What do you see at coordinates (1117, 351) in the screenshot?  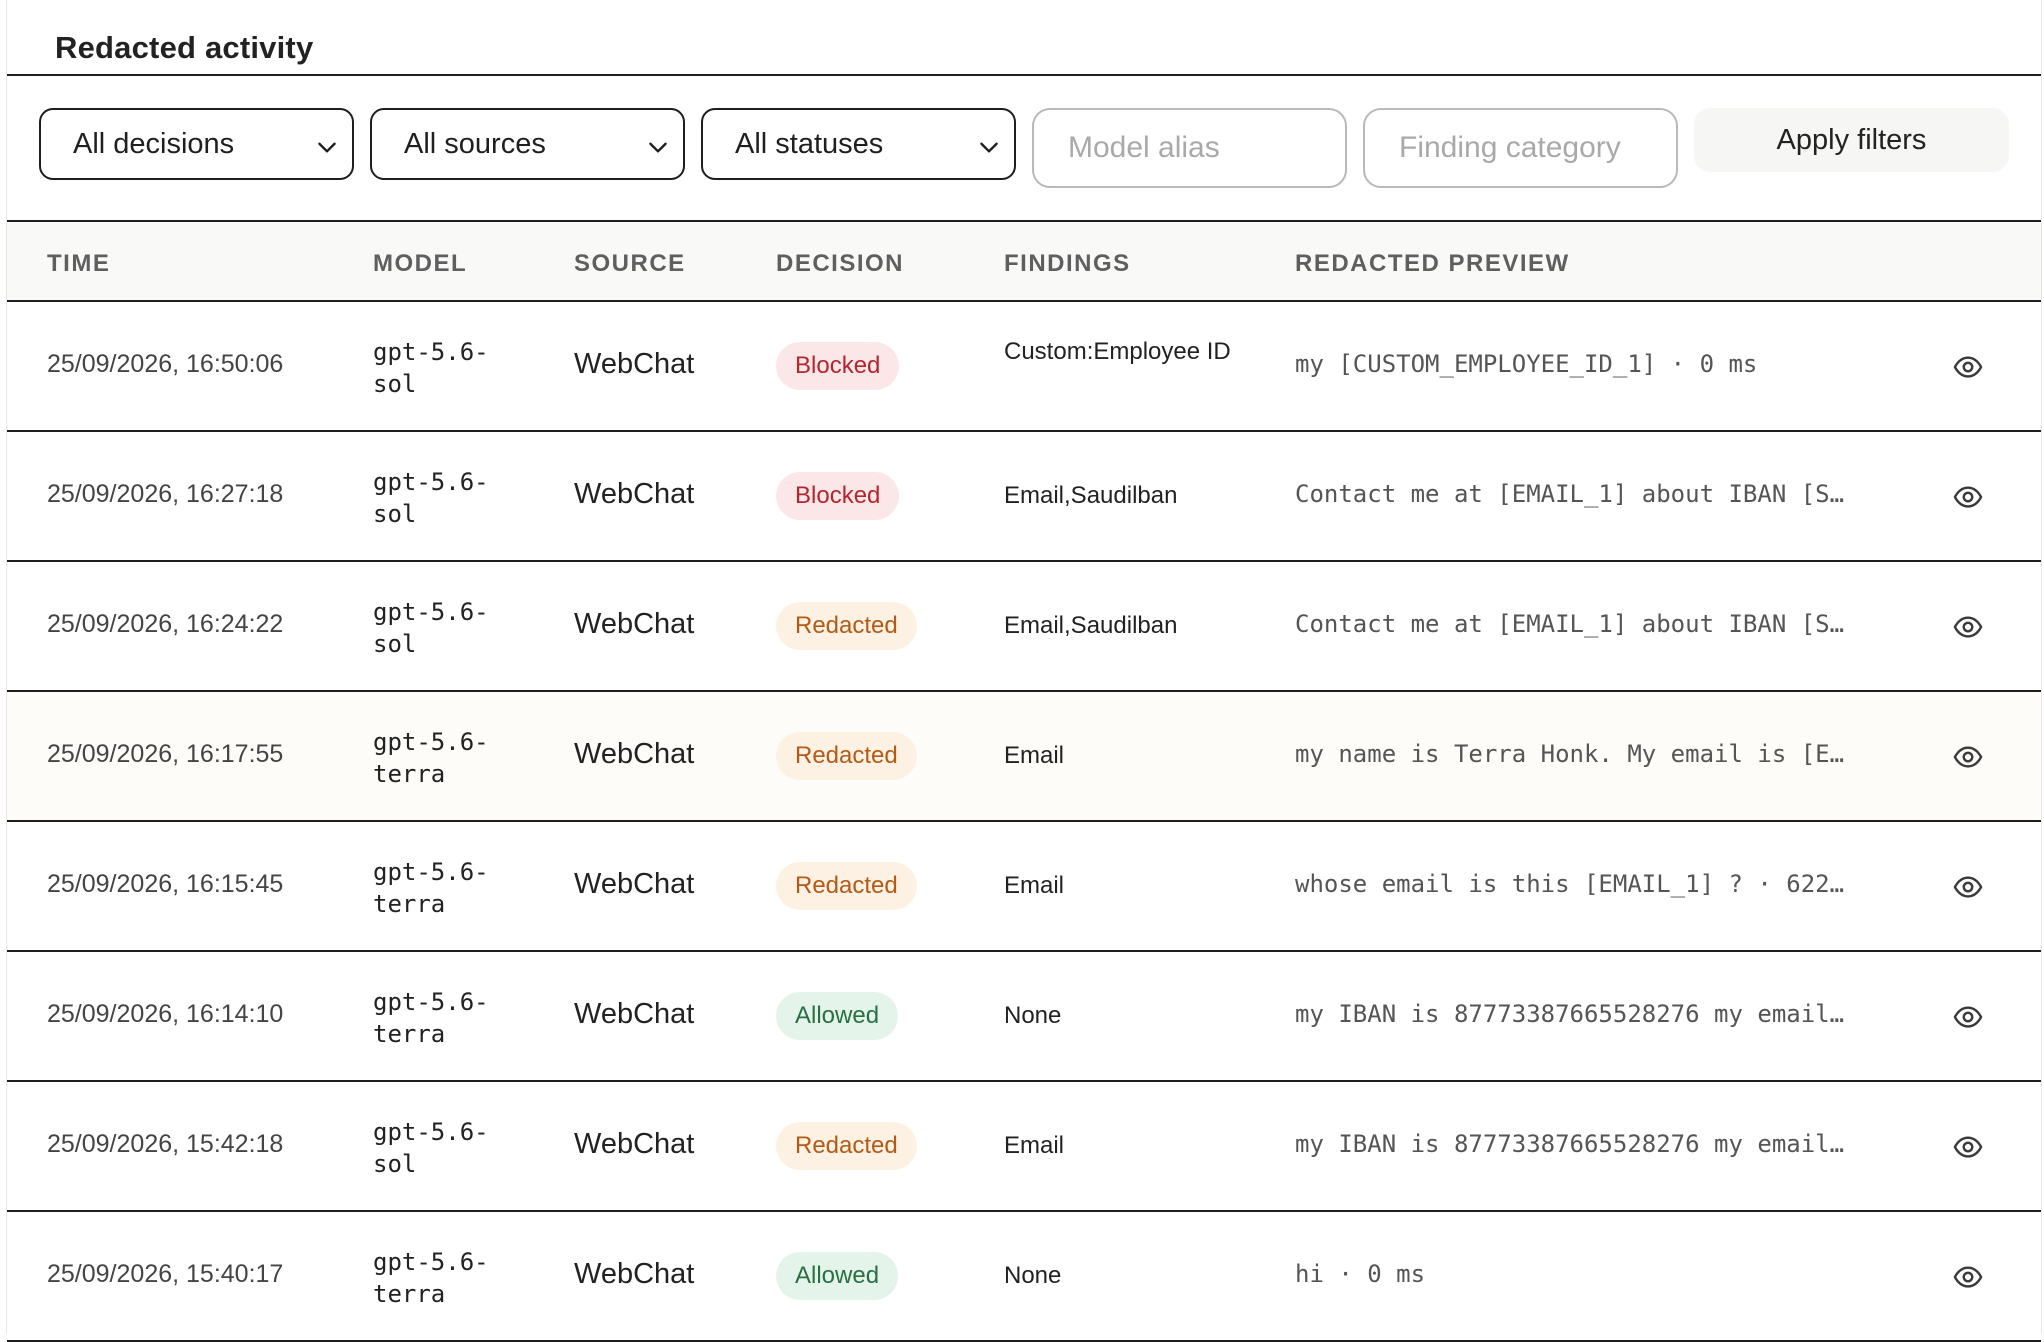 I see `row-findings: Custom:Employee ID` at bounding box center [1117, 351].